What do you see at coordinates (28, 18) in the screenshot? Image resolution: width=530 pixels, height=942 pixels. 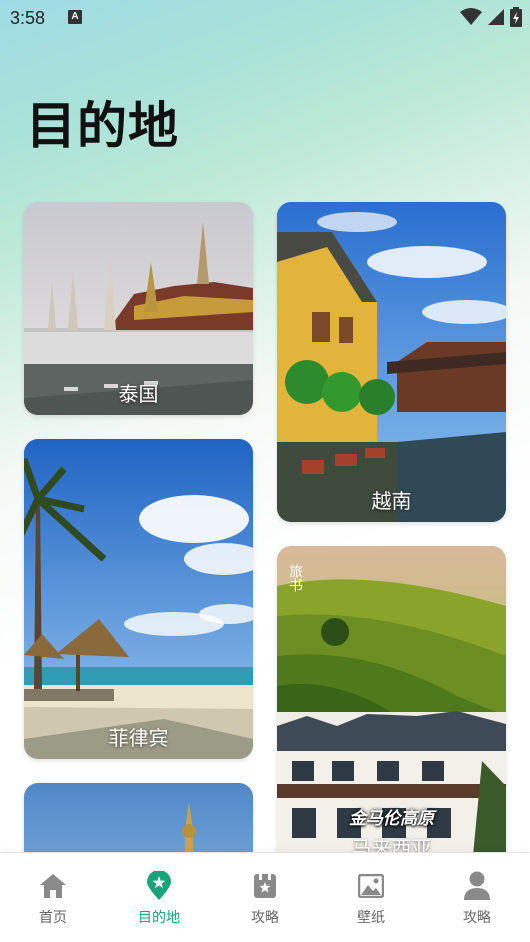 I see `status-time: 3:58` at bounding box center [28, 18].